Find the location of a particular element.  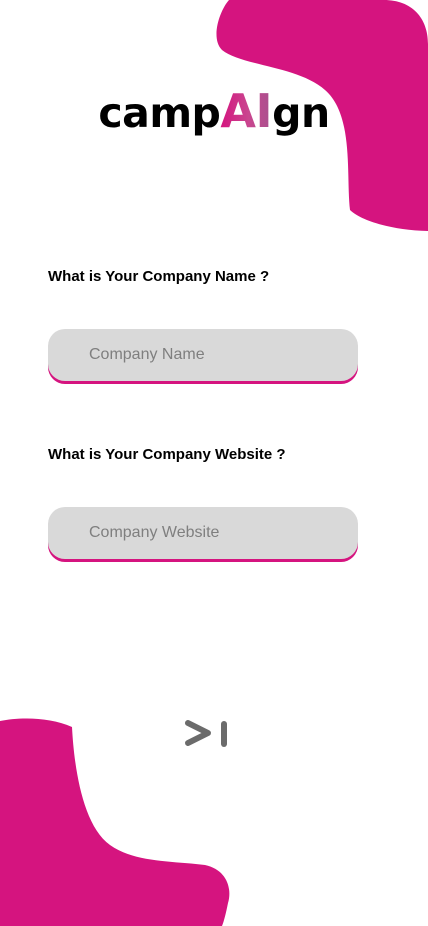

logo-text-suffix: gn is located at coordinates (301, 113).